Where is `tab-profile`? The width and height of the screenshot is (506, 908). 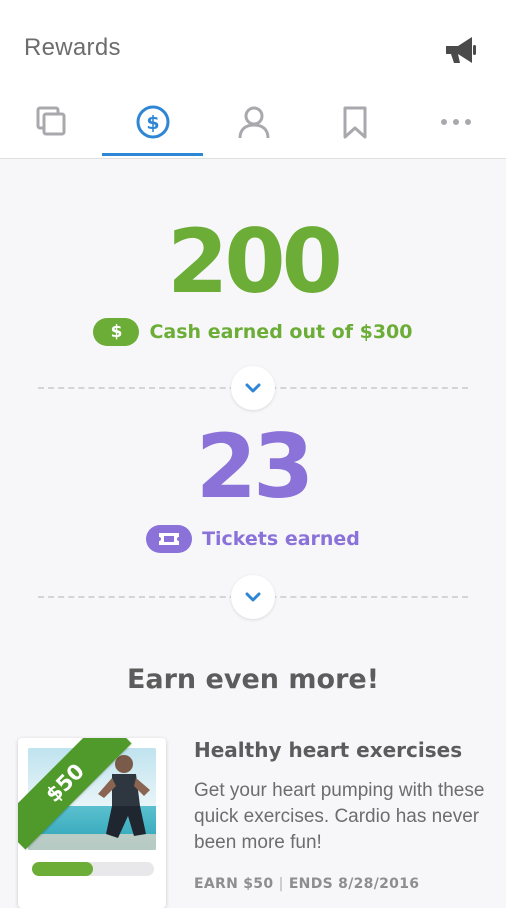
tab-profile is located at coordinates (253, 128).